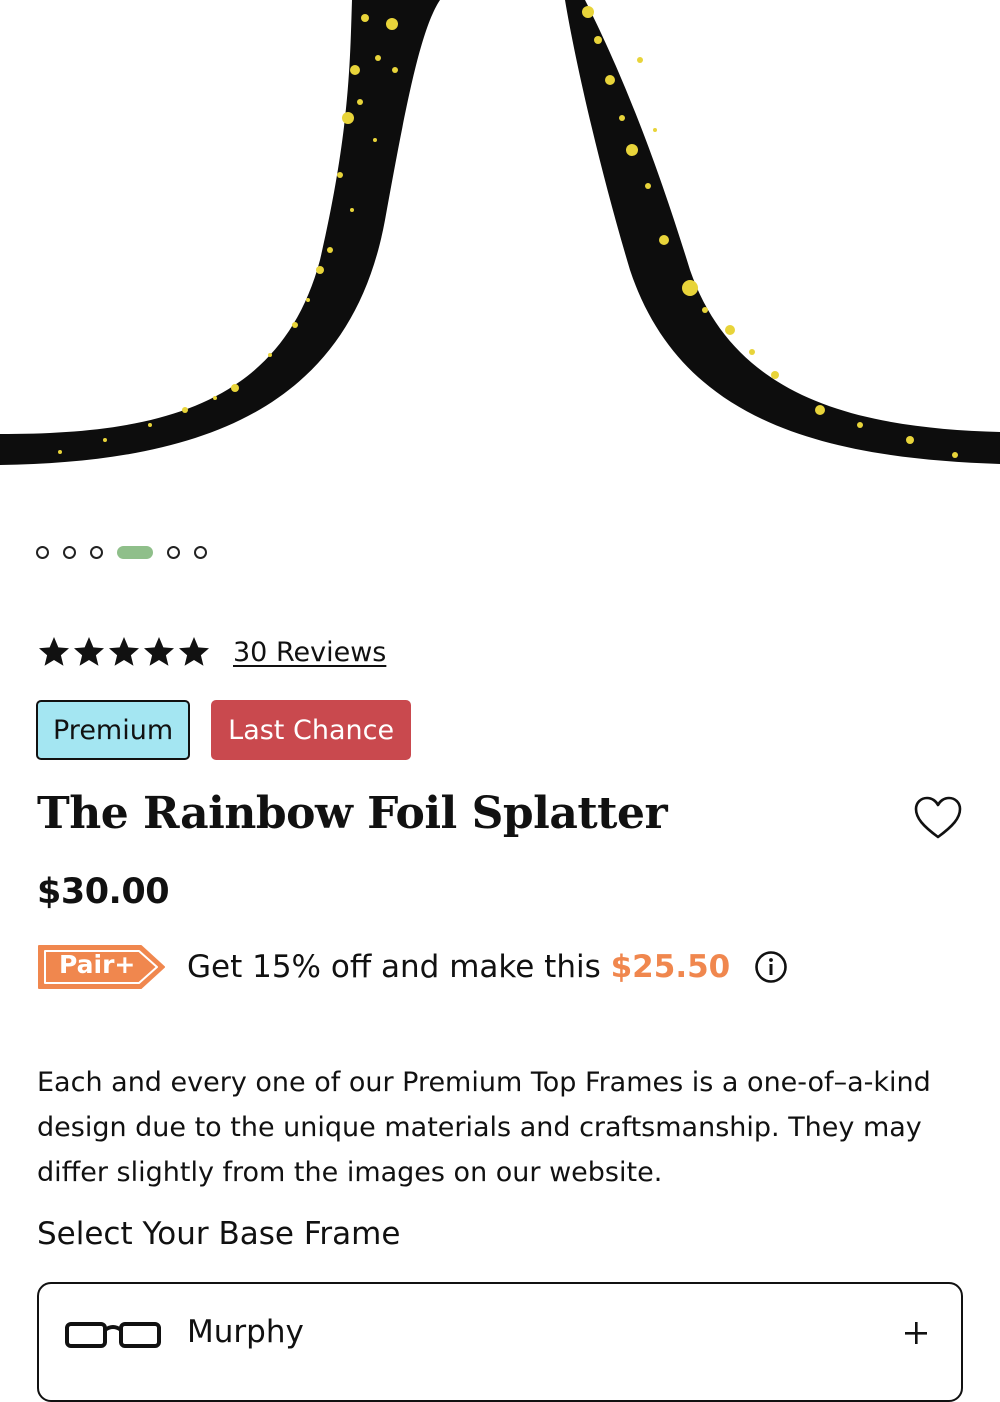 The width and height of the screenshot is (1000, 1402). I want to click on product-title: The Rainbow Foil Splatter, so click(352, 813).